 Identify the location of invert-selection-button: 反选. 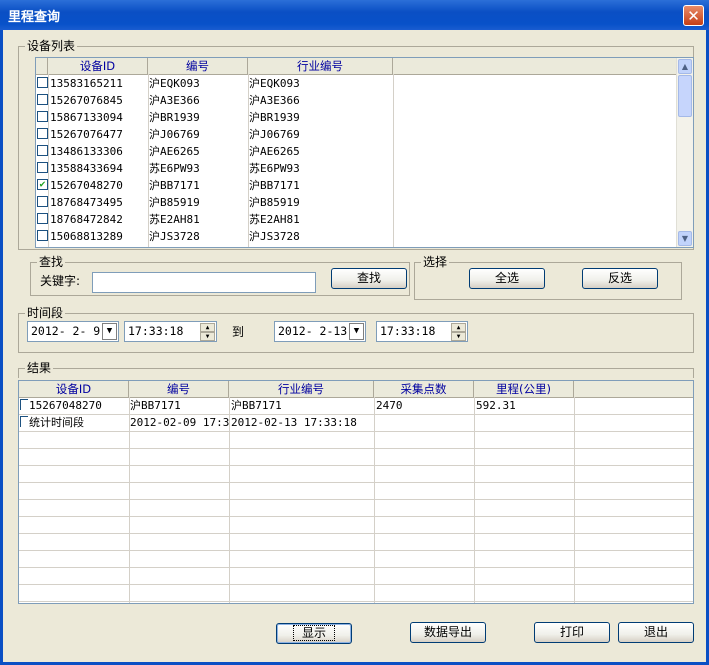
(620, 278).